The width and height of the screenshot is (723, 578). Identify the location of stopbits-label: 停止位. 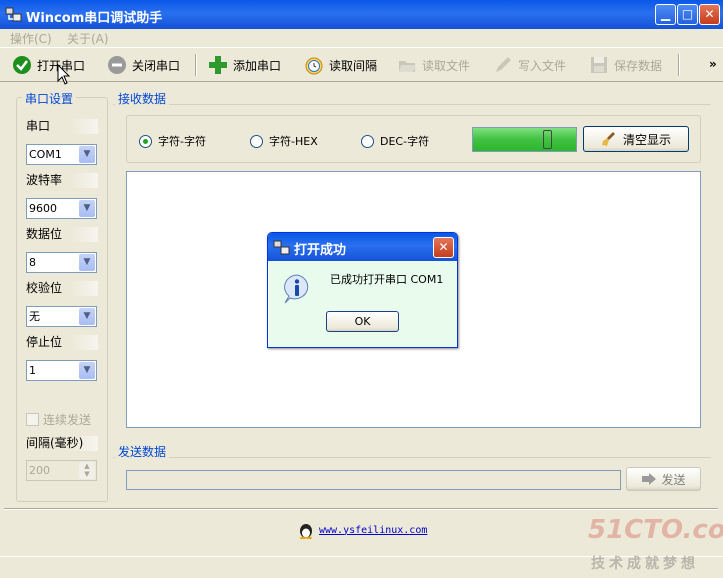
(62, 342).